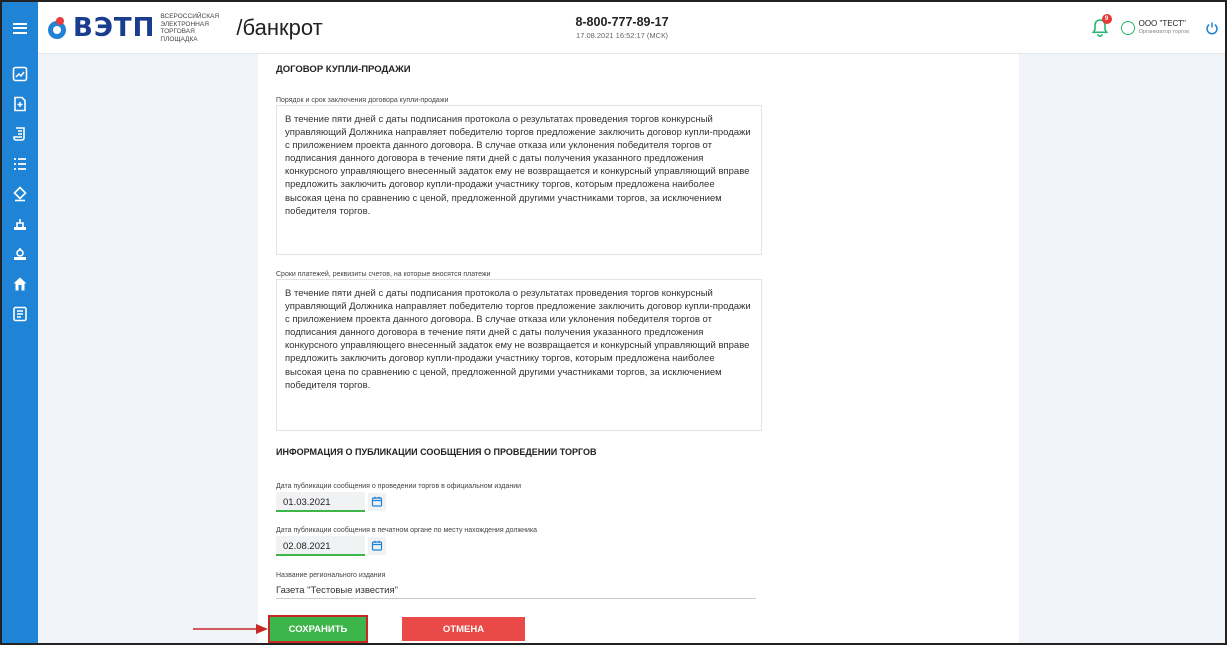  I want to click on notifications-badge: 9, so click(1106, 19).